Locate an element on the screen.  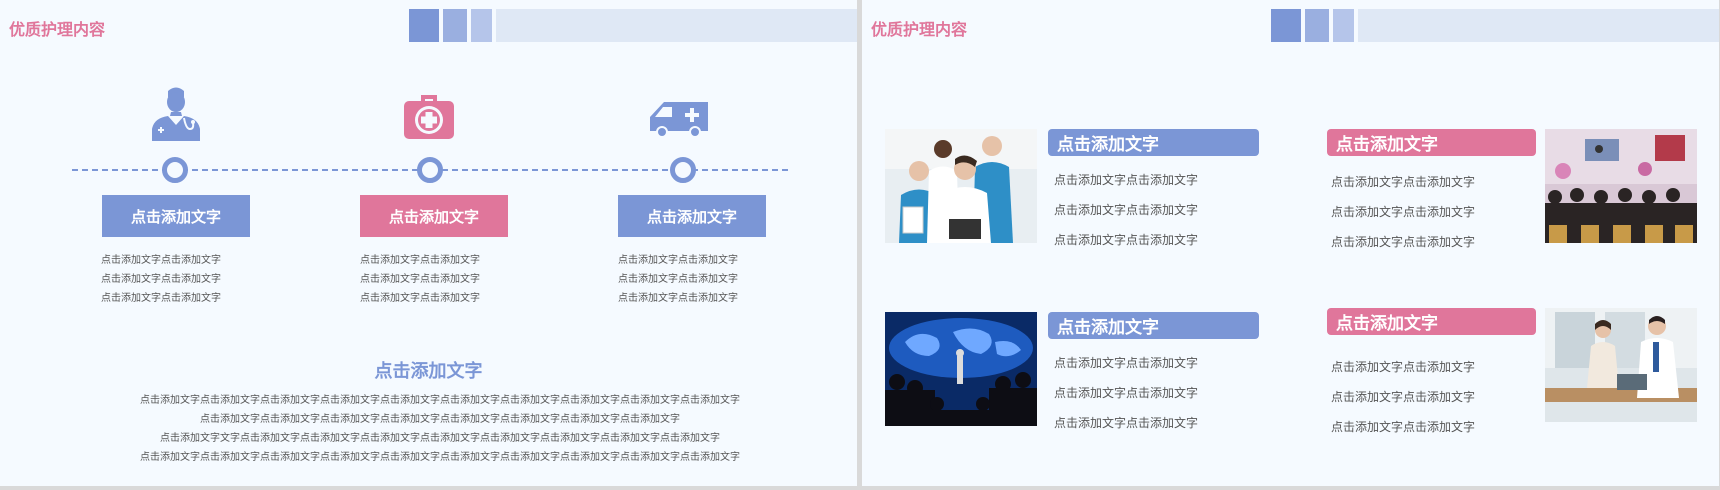
bottom-heading: 点击添加文字 is located at coordinates (428, 370).